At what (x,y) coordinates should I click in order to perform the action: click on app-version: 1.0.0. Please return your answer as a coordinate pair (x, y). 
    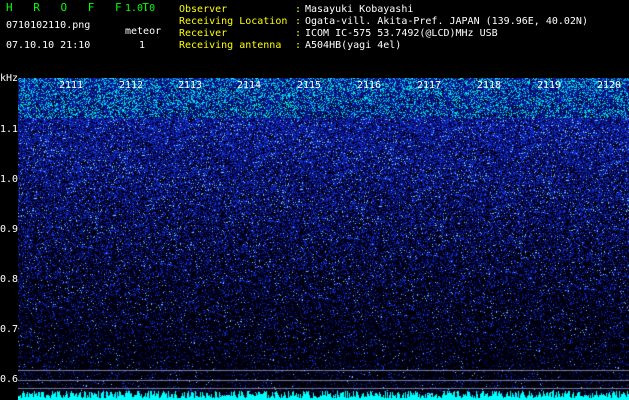
    Looking at the image, I should click on (140, 8).